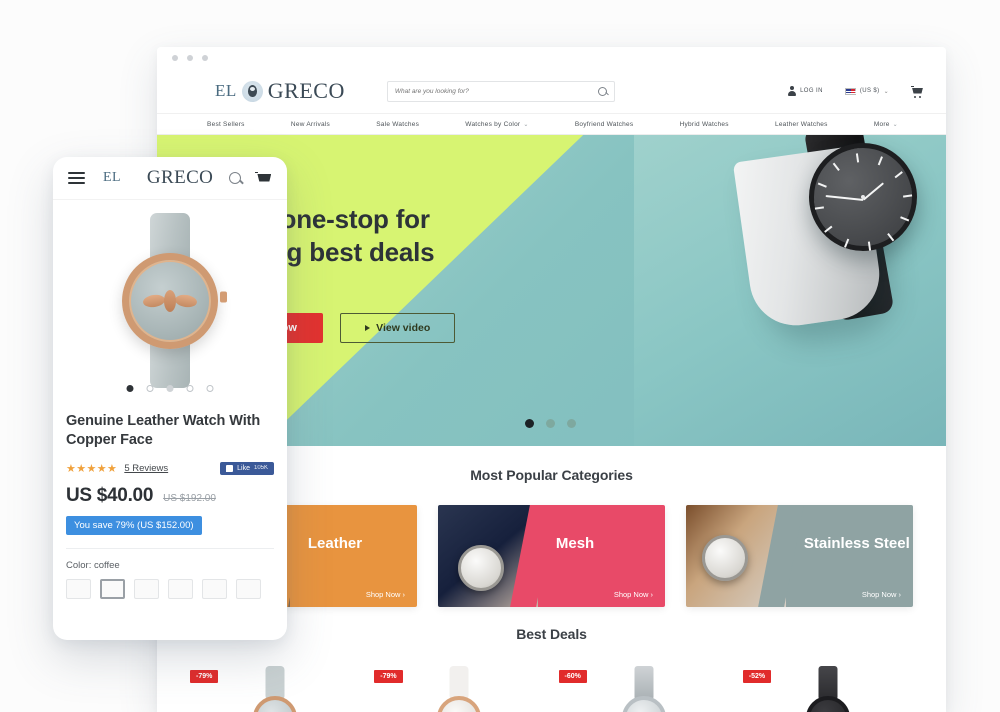  What do you see at coordinates (335, 543) in the screenshot?
I see `category-label: Leather` at bounding box center [335, 543].